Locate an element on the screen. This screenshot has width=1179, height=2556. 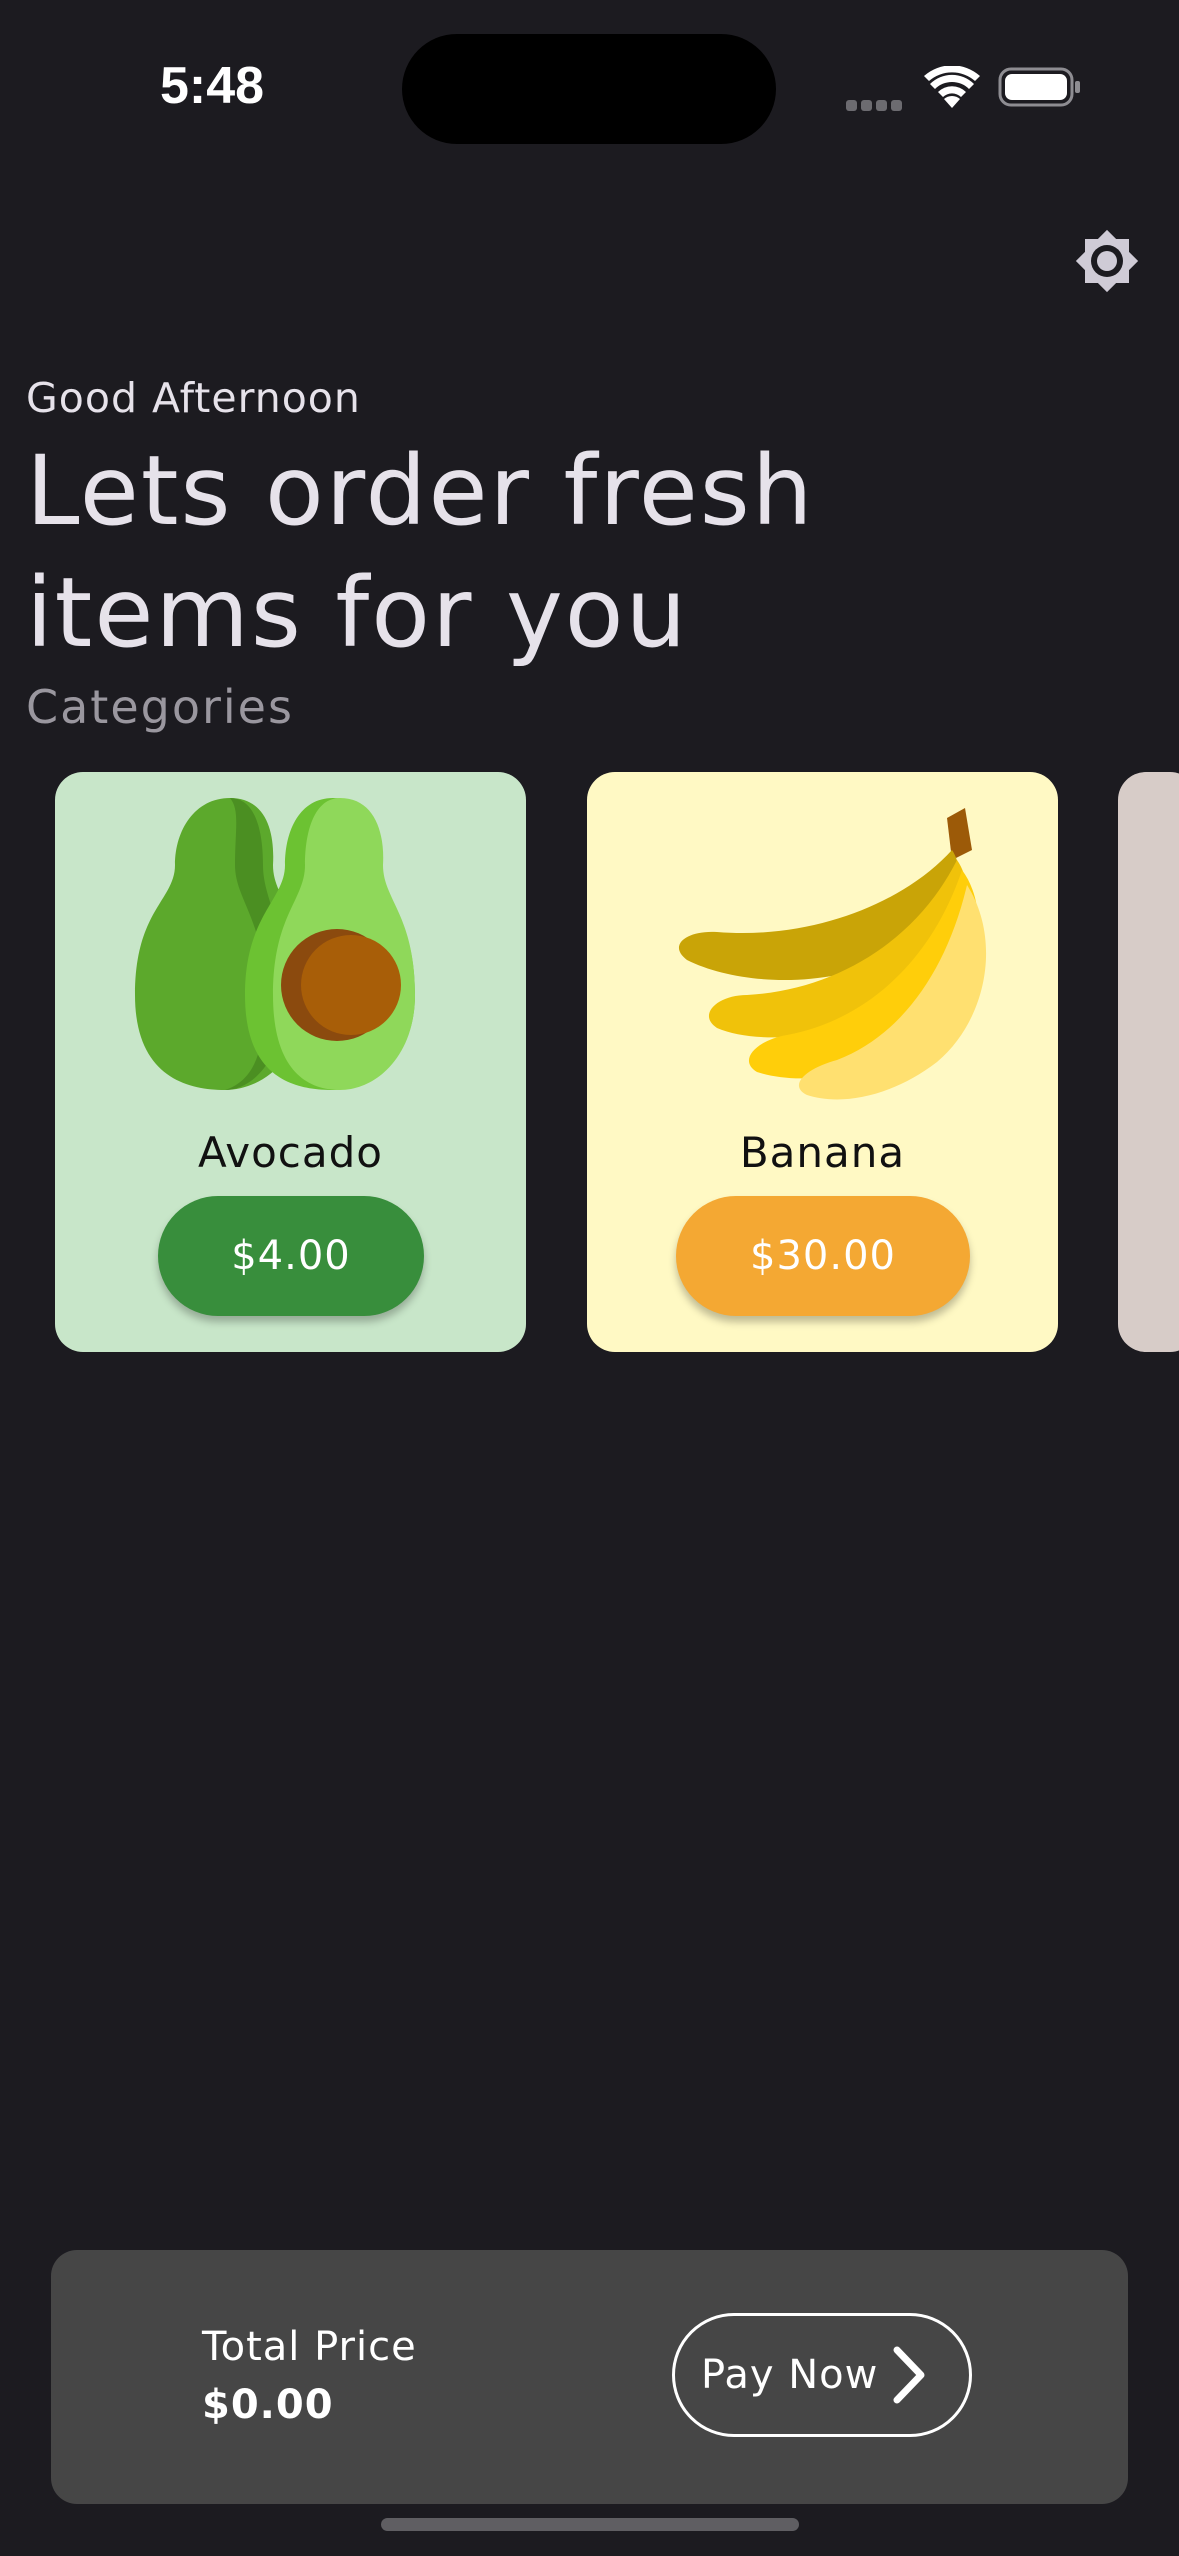
product-name: Avocado is located at coordinates (290, 1152).